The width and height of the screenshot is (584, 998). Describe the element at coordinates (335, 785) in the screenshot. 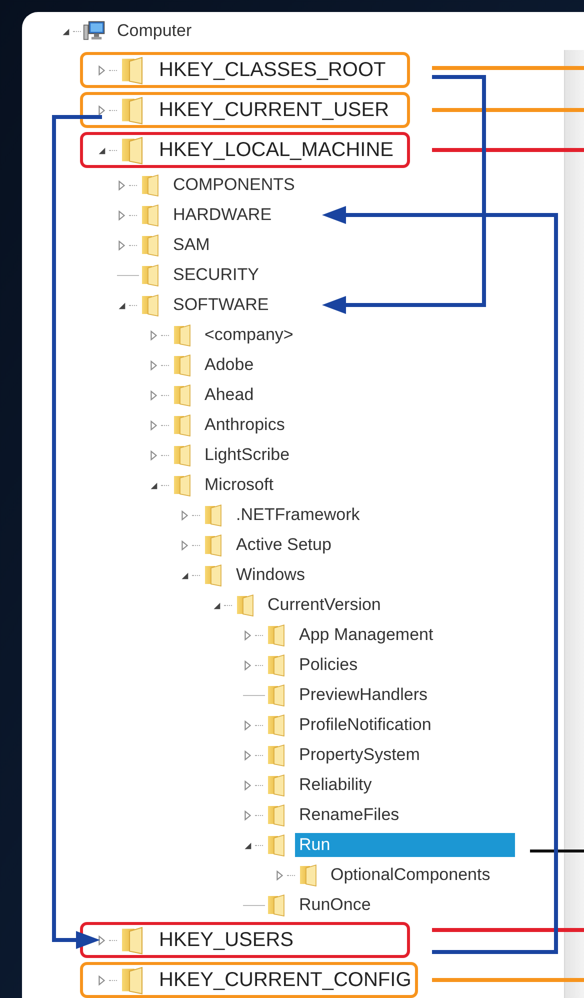

I see `tree-item: Reliability` at that location.